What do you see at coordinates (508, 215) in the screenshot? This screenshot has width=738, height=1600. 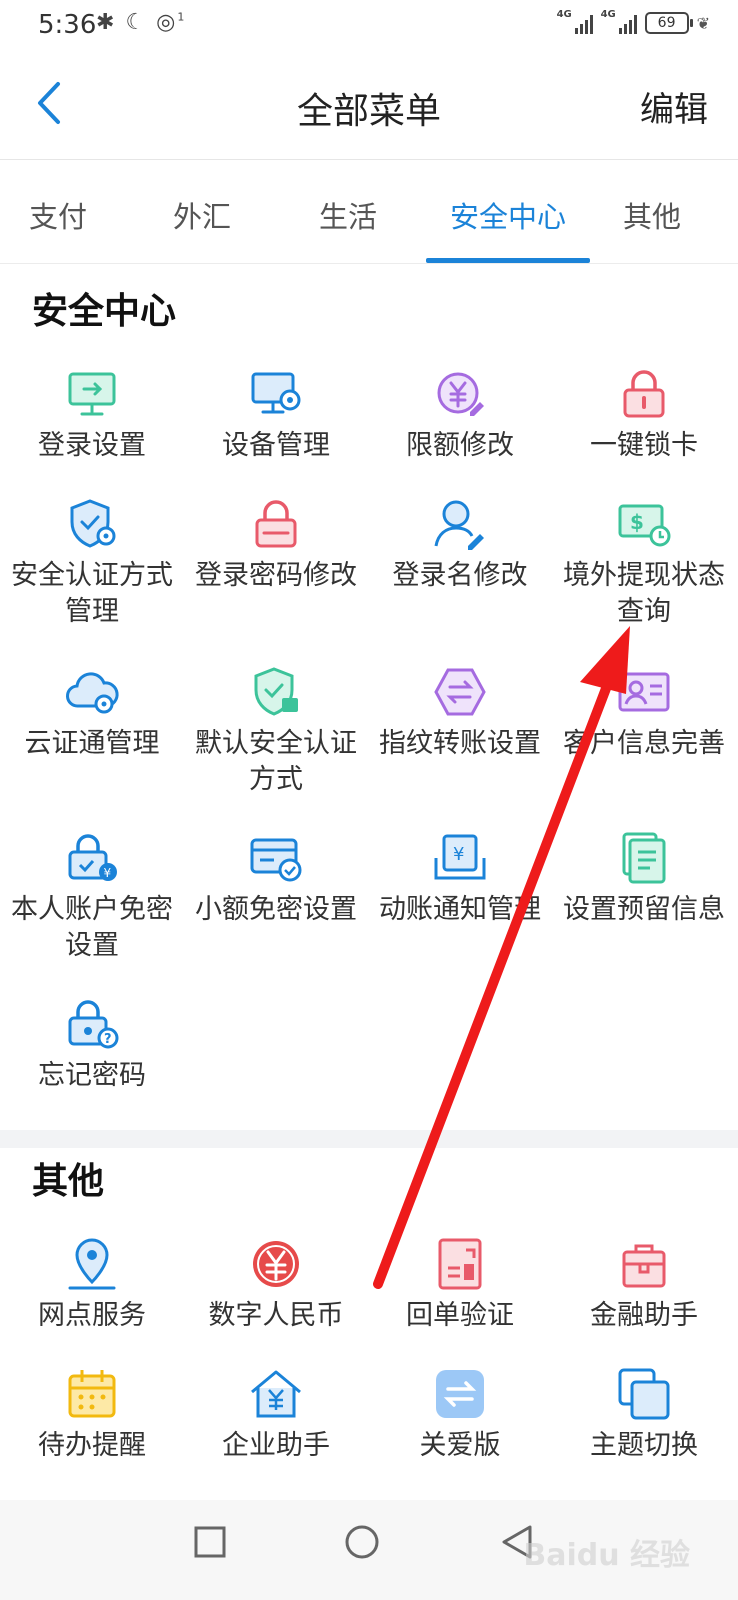 I see `tab-security-center: 安全中心` at bounding box center [508, 215].